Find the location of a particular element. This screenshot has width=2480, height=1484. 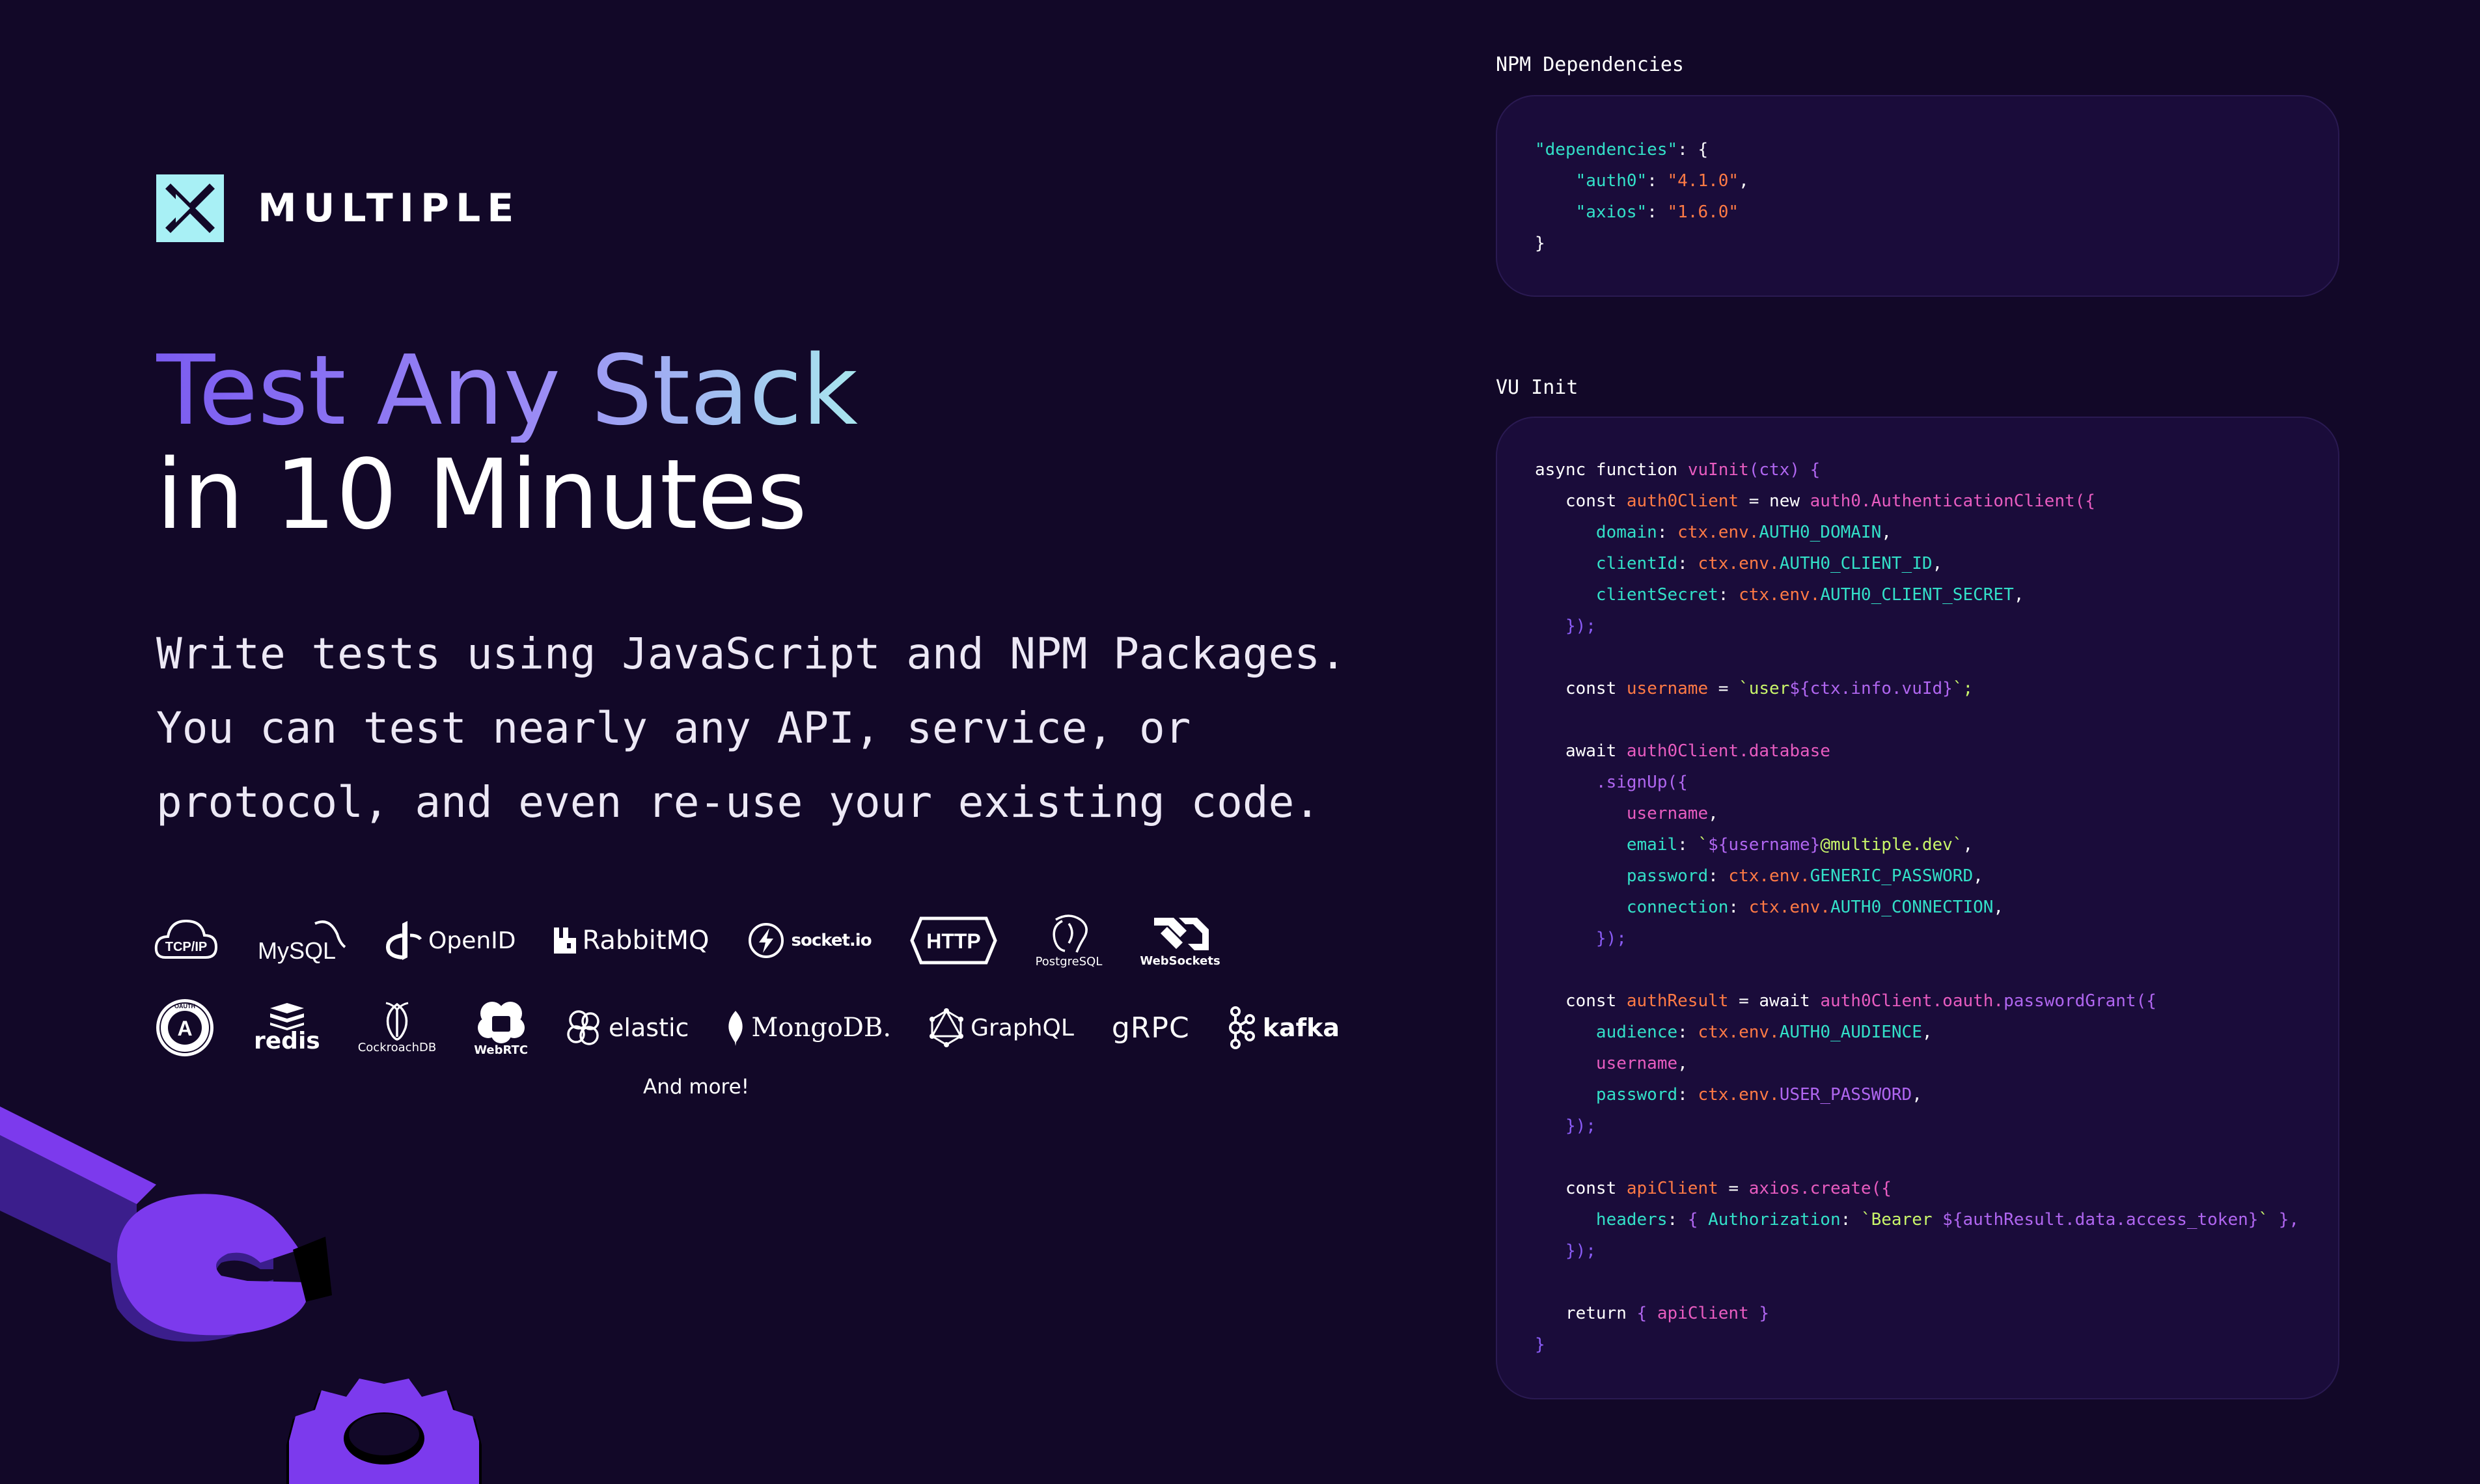

brand-name: MULTIPLE is located at coordinates (389, 208).